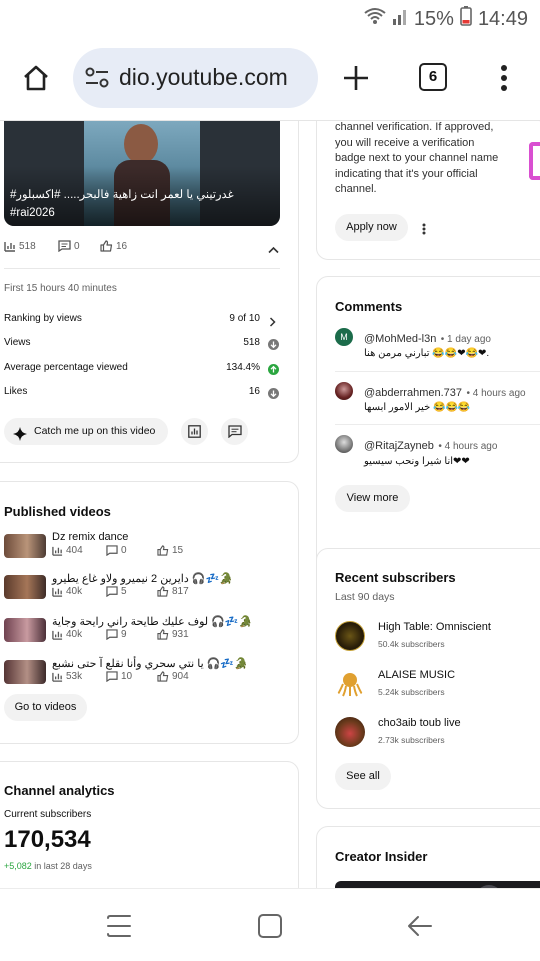 This screenshot has width=540, height=961. What do you see at coordinates (59, 790) in the screenshot?
I see `card-title: Channel analytics` at bounding box center [59, 790].